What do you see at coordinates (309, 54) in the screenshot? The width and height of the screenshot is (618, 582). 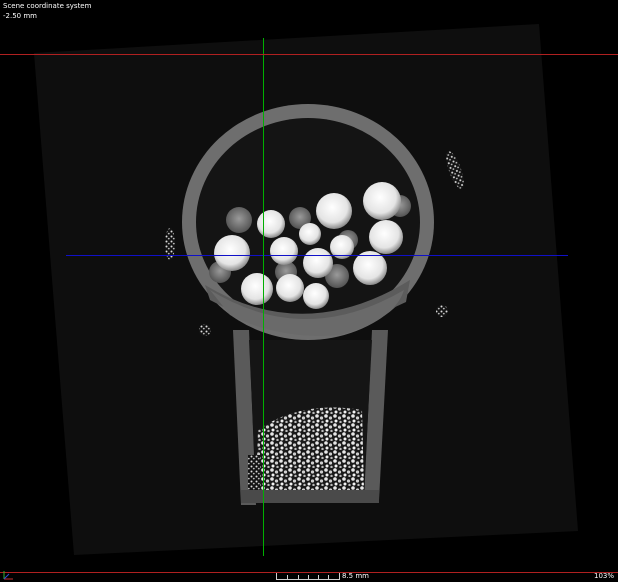 I see `slice-frame-top-line` at bounding box center [309, 54].